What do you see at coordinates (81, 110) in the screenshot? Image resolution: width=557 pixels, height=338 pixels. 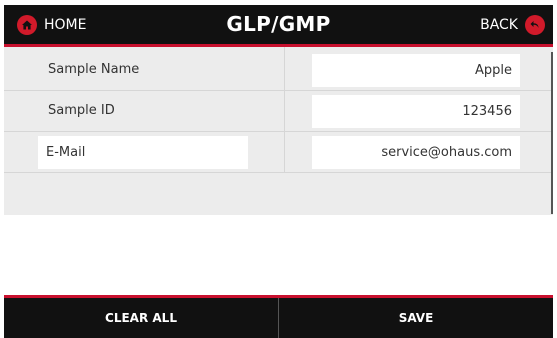 I see `sample-id-label: Sample ID` at bounding box center [81, 110].